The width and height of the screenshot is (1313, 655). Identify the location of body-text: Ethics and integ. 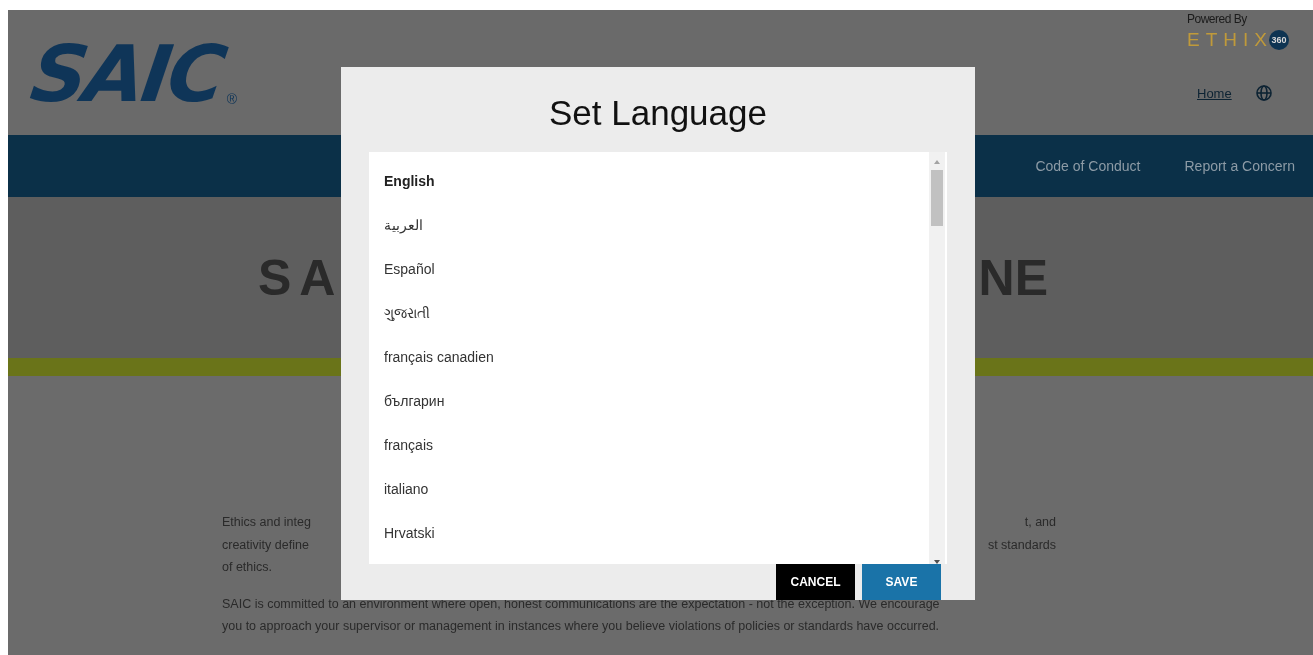
(266, 522).